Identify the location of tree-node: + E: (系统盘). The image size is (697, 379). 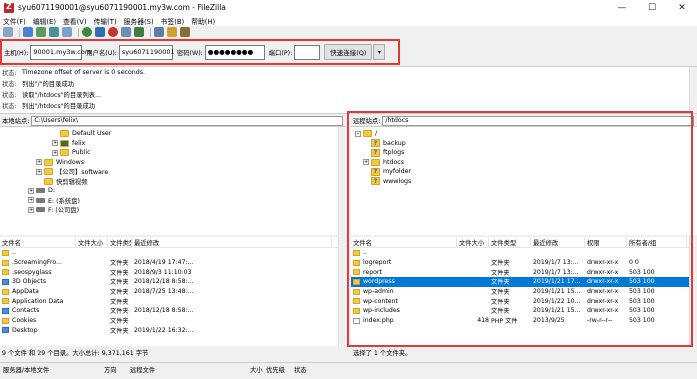
(173, 201).